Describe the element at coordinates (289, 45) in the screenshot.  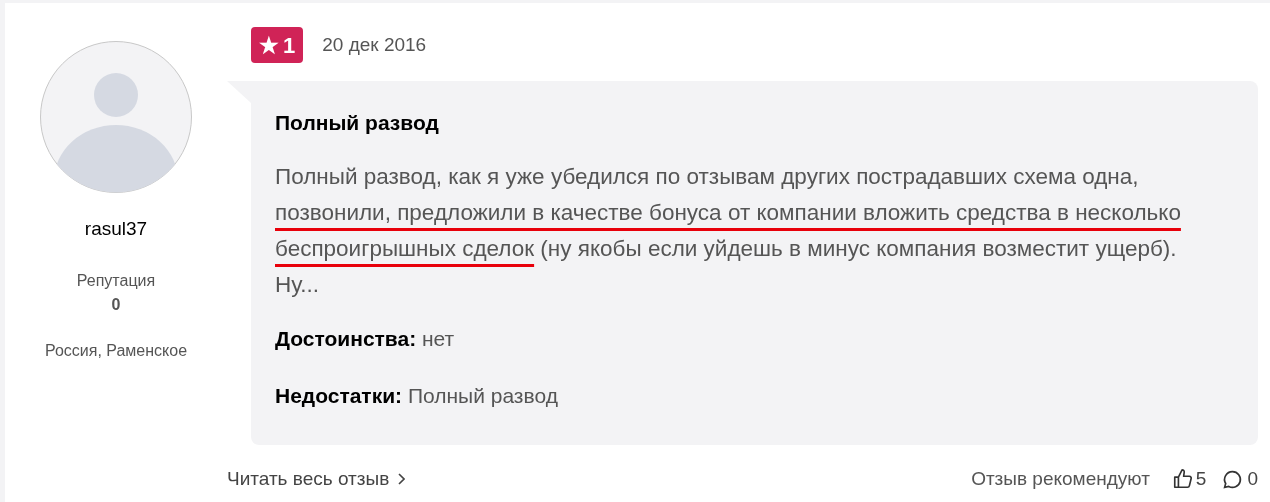
I see `rating-value: 1` at that location.